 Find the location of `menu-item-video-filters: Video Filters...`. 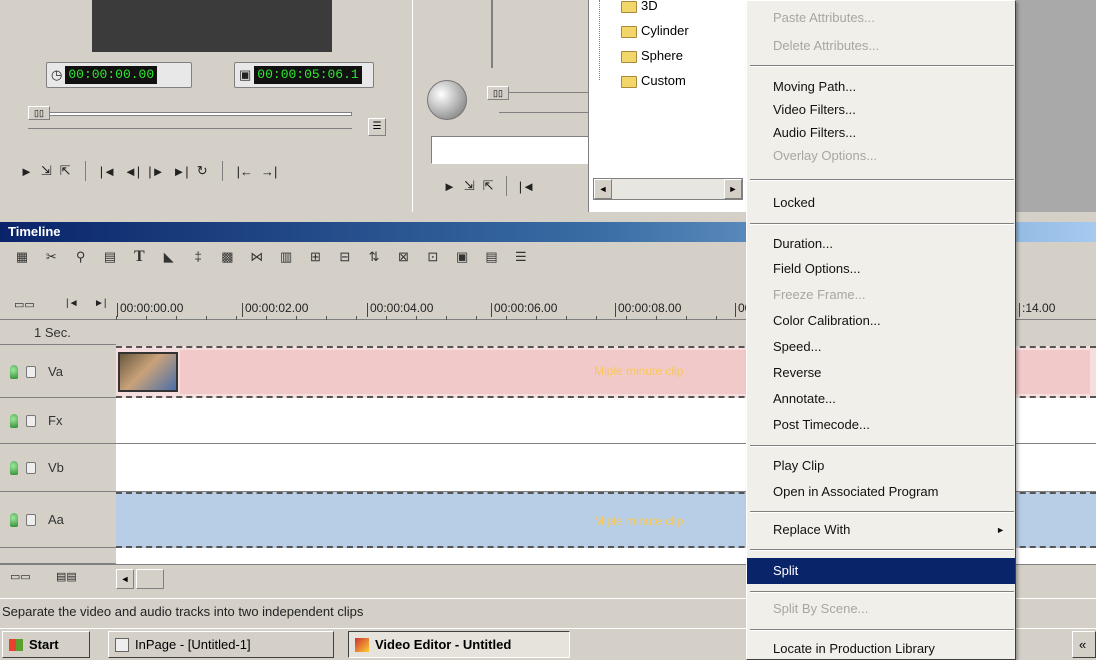

menu-item-video-filters: Video Filters... is located at coordinates (881, 110).